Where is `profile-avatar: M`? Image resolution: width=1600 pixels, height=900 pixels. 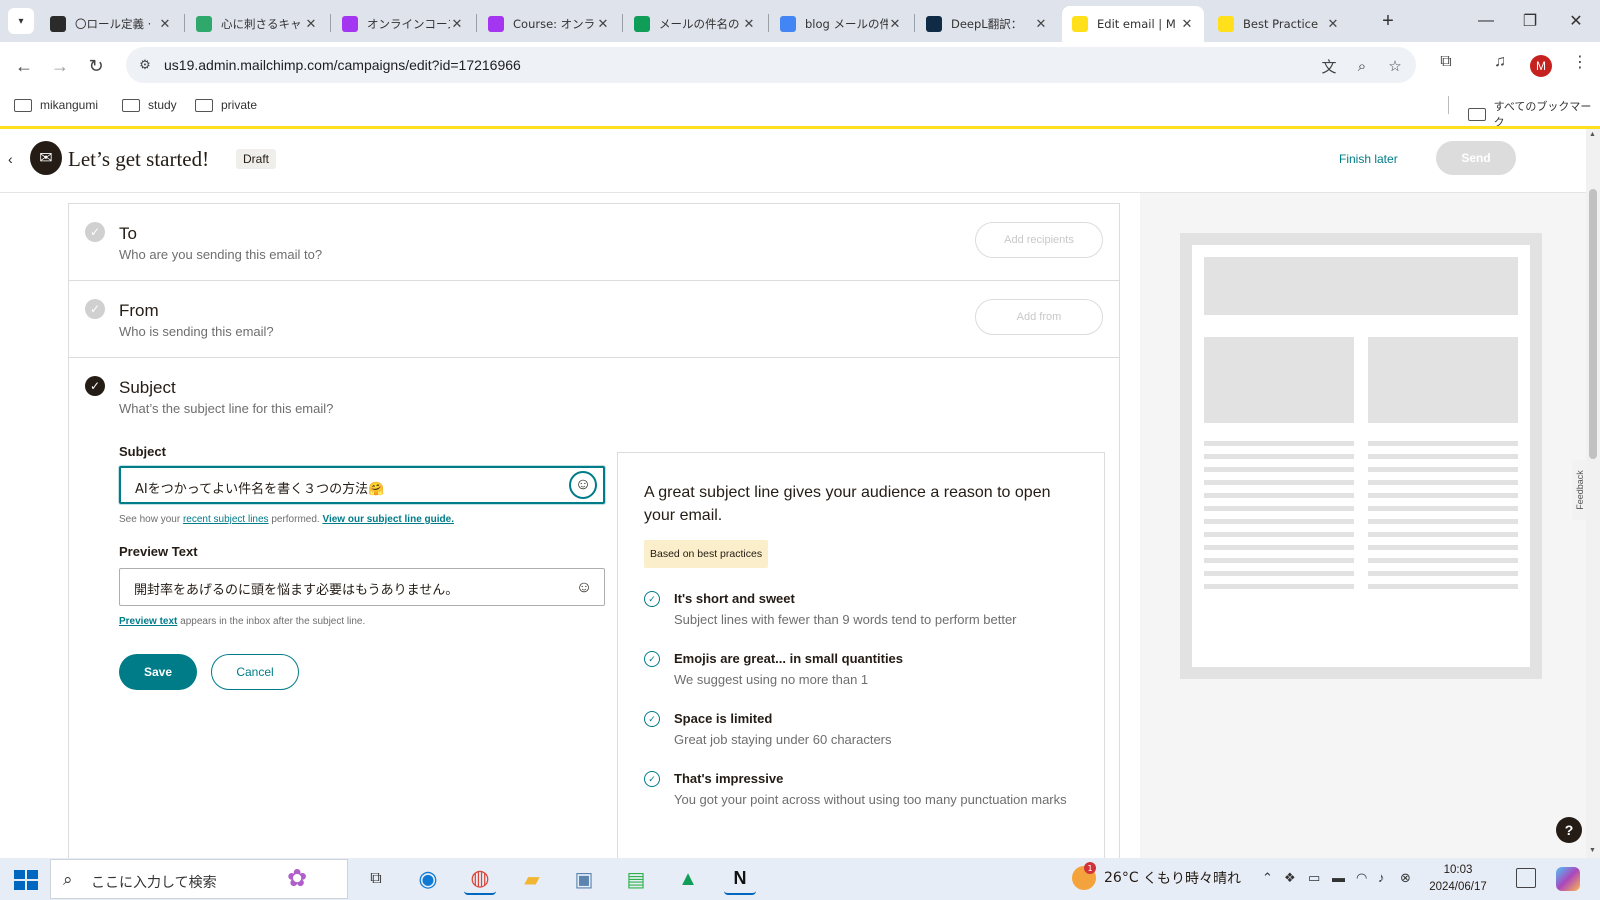
profile-avatar: M is located at coordinates (1541, 66).